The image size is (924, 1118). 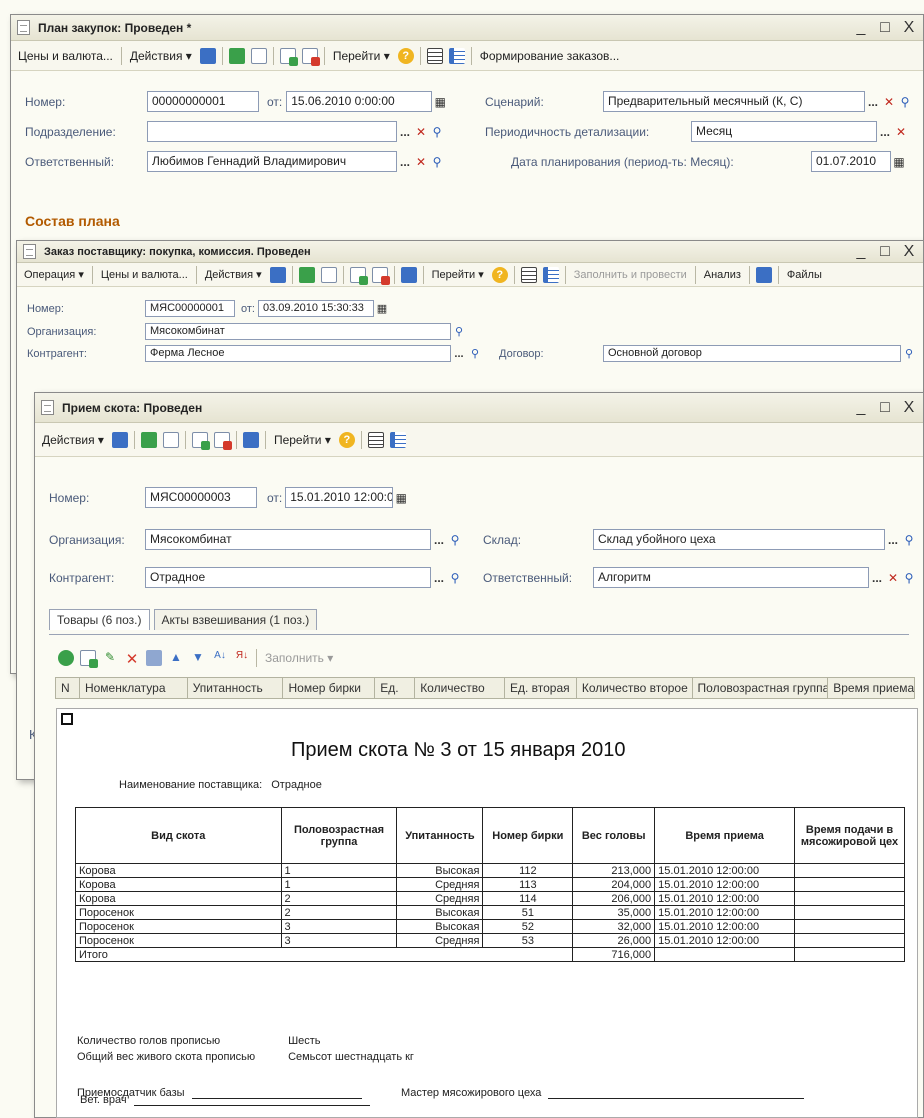 What do you see at coordinates (731, 577) in the screenshot?
I see `responsible-field: Алгоритм` at bounding box center [731, 577].